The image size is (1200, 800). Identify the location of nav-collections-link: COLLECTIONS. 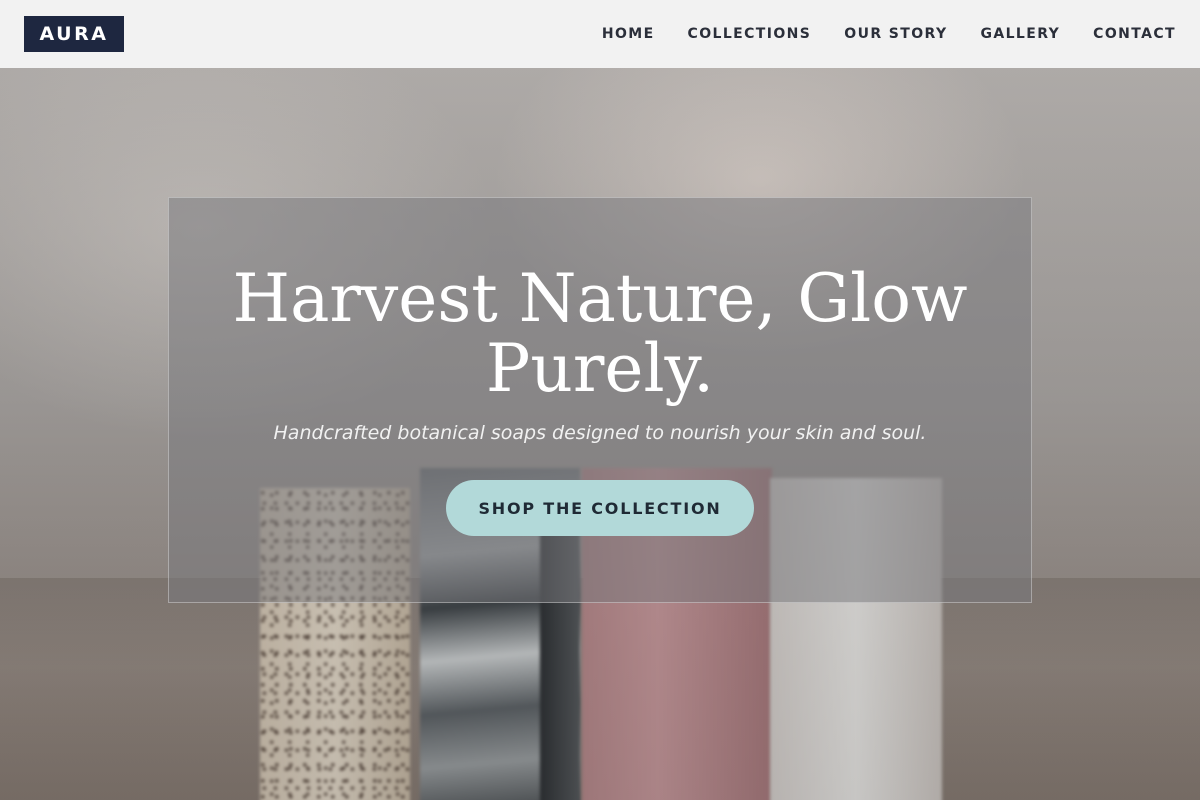
(750, 34).